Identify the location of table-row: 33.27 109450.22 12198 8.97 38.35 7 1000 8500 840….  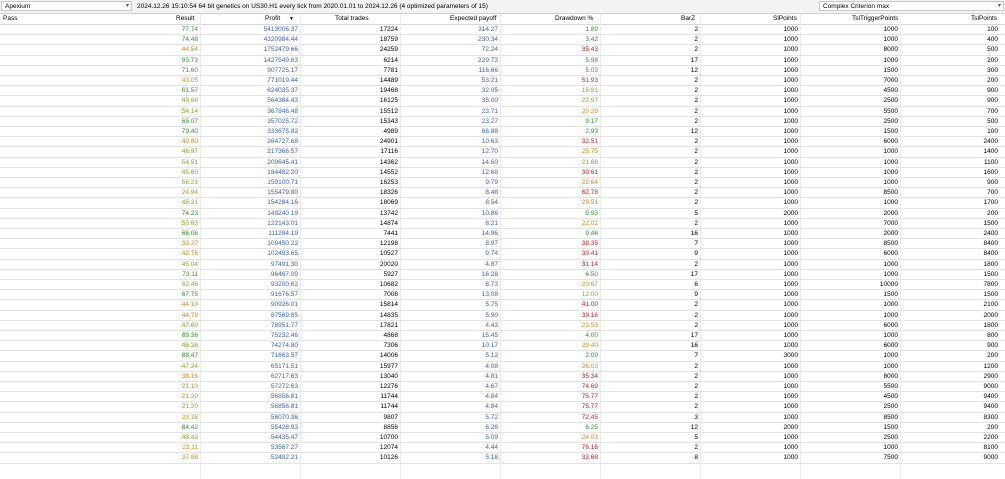
(502, 244).